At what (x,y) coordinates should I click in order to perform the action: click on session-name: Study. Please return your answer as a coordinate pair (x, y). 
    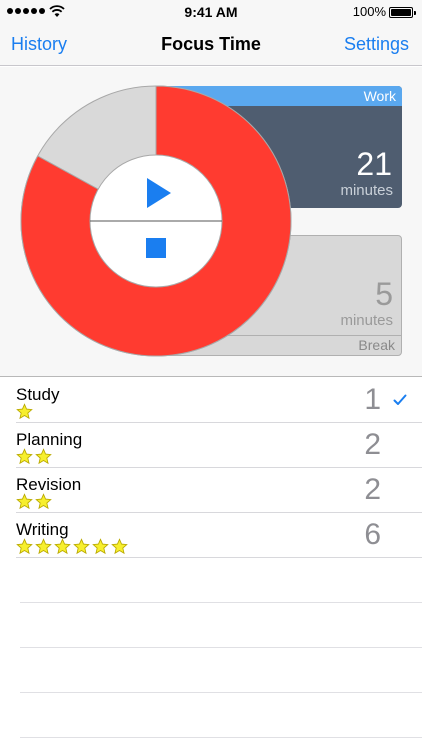
    Looking at the image, I should click on (38, 394).